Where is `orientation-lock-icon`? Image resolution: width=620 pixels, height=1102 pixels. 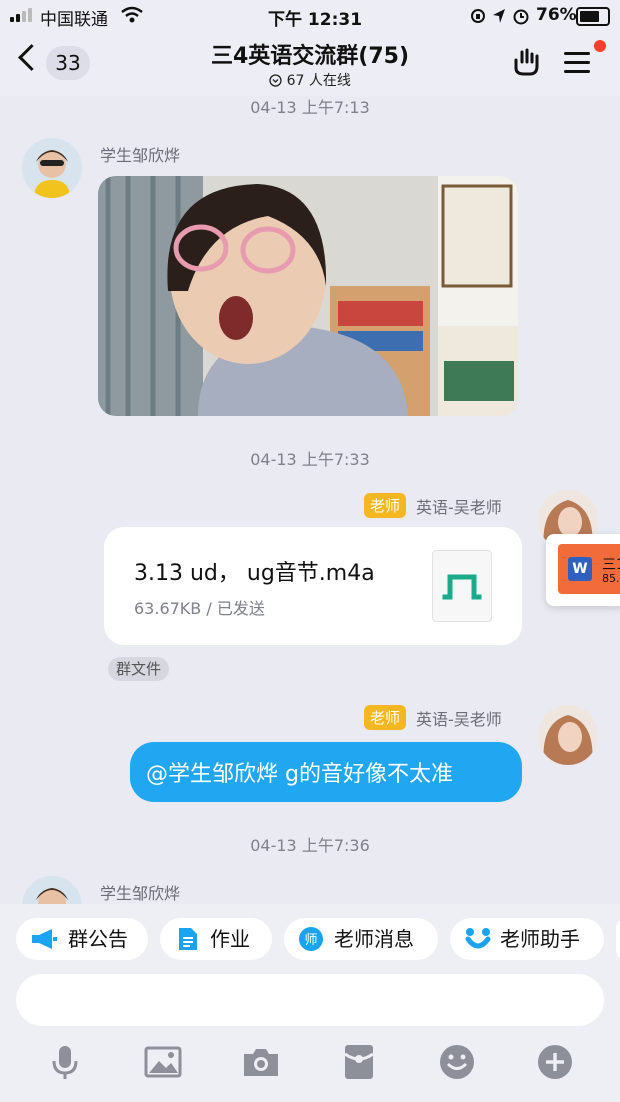
orientation-lock-icon is located at coordinates (478, 16).